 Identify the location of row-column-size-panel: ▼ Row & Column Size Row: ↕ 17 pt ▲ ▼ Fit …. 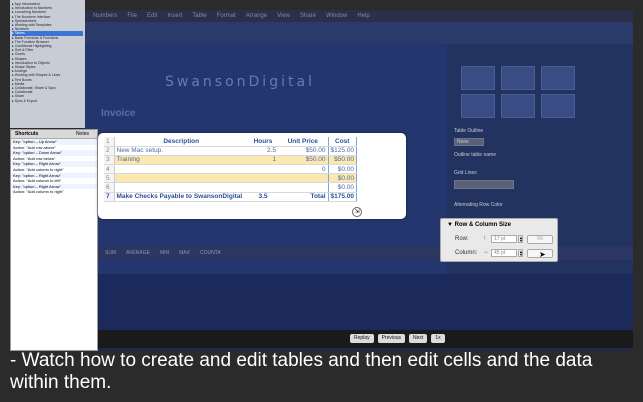
(499, 240).